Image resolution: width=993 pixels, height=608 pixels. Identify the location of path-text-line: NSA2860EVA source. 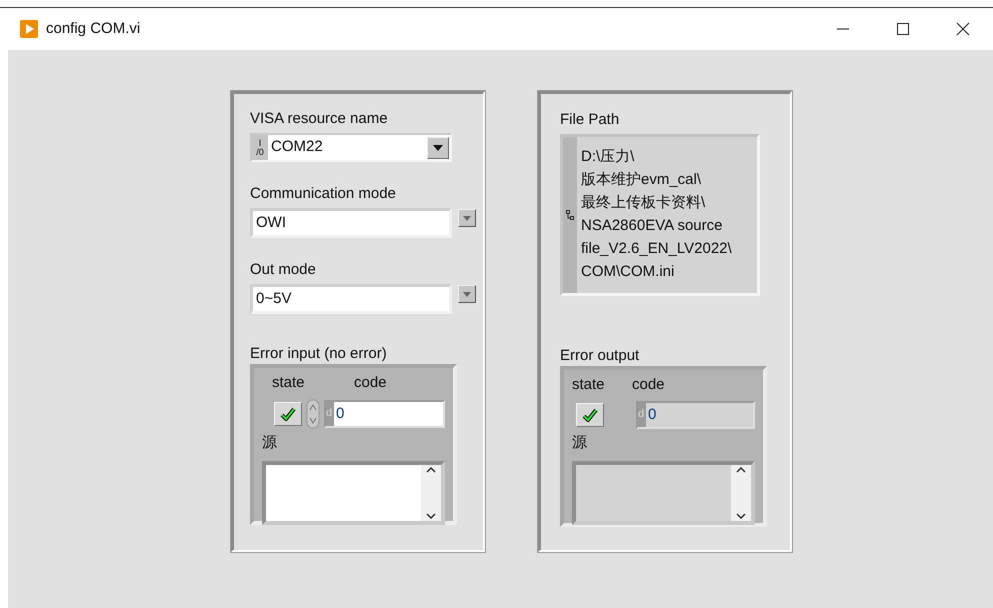
(652, 226).